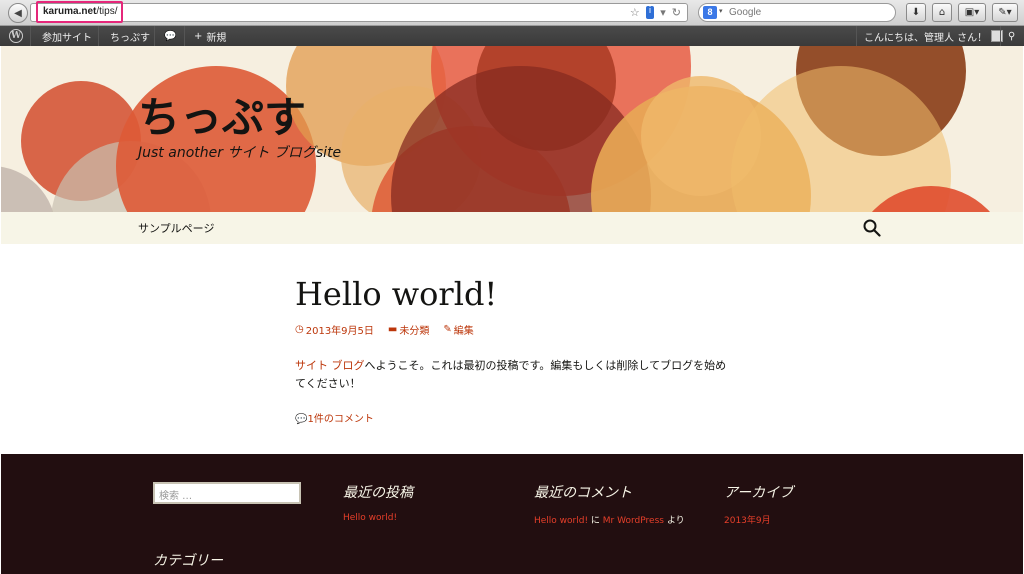  What do you see at coordinates (188, 561) in the screenshot?
I see `categories-title: カテゴリー` at bounding box center [188, 561].